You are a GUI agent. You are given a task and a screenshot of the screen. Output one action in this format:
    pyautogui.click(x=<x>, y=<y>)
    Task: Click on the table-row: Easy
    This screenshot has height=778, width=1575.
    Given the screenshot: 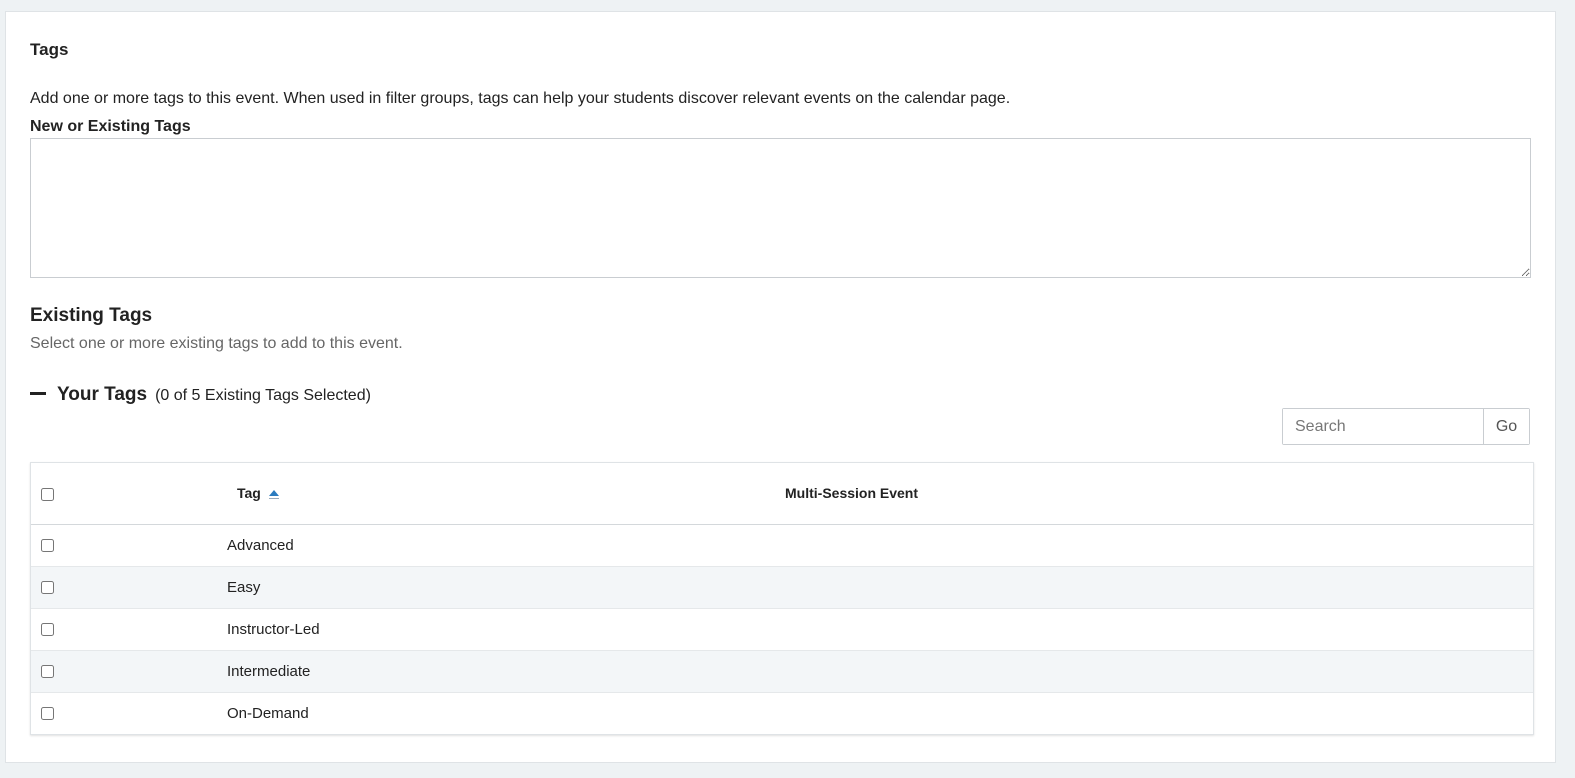 What is the action you would take?
    pyautogui.click(x=782, y=587)
    